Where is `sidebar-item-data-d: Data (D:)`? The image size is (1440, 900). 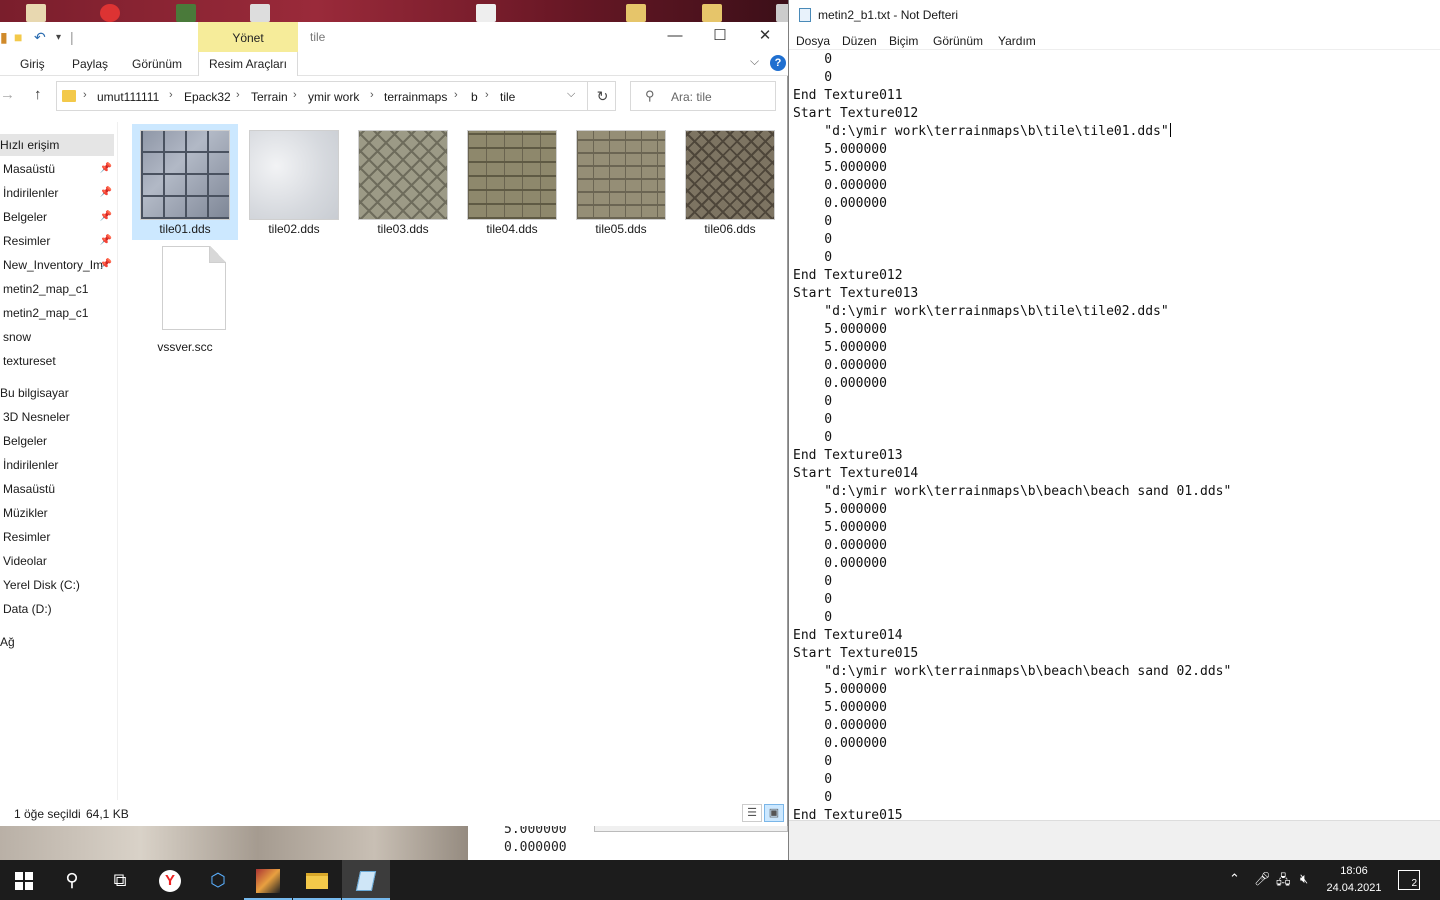
sidebar-item-data-d: Data (D:) is located at coordinates (57, 609).